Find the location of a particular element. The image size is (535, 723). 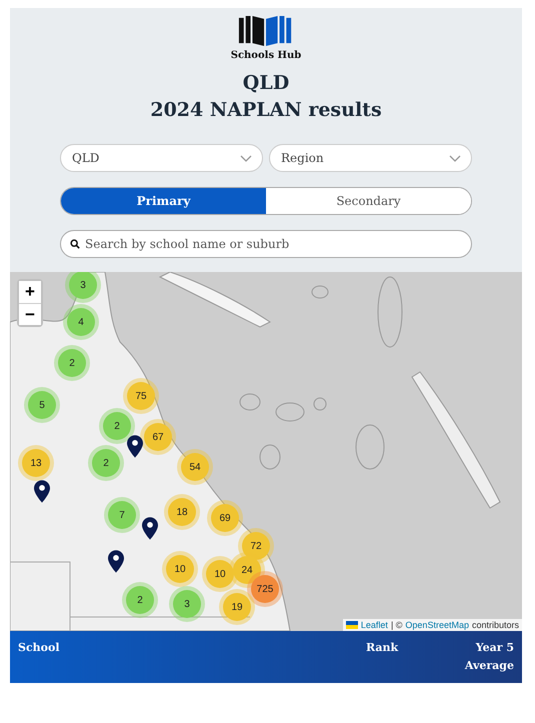

zoom-out-button: − is located at coordinates (30, 314).